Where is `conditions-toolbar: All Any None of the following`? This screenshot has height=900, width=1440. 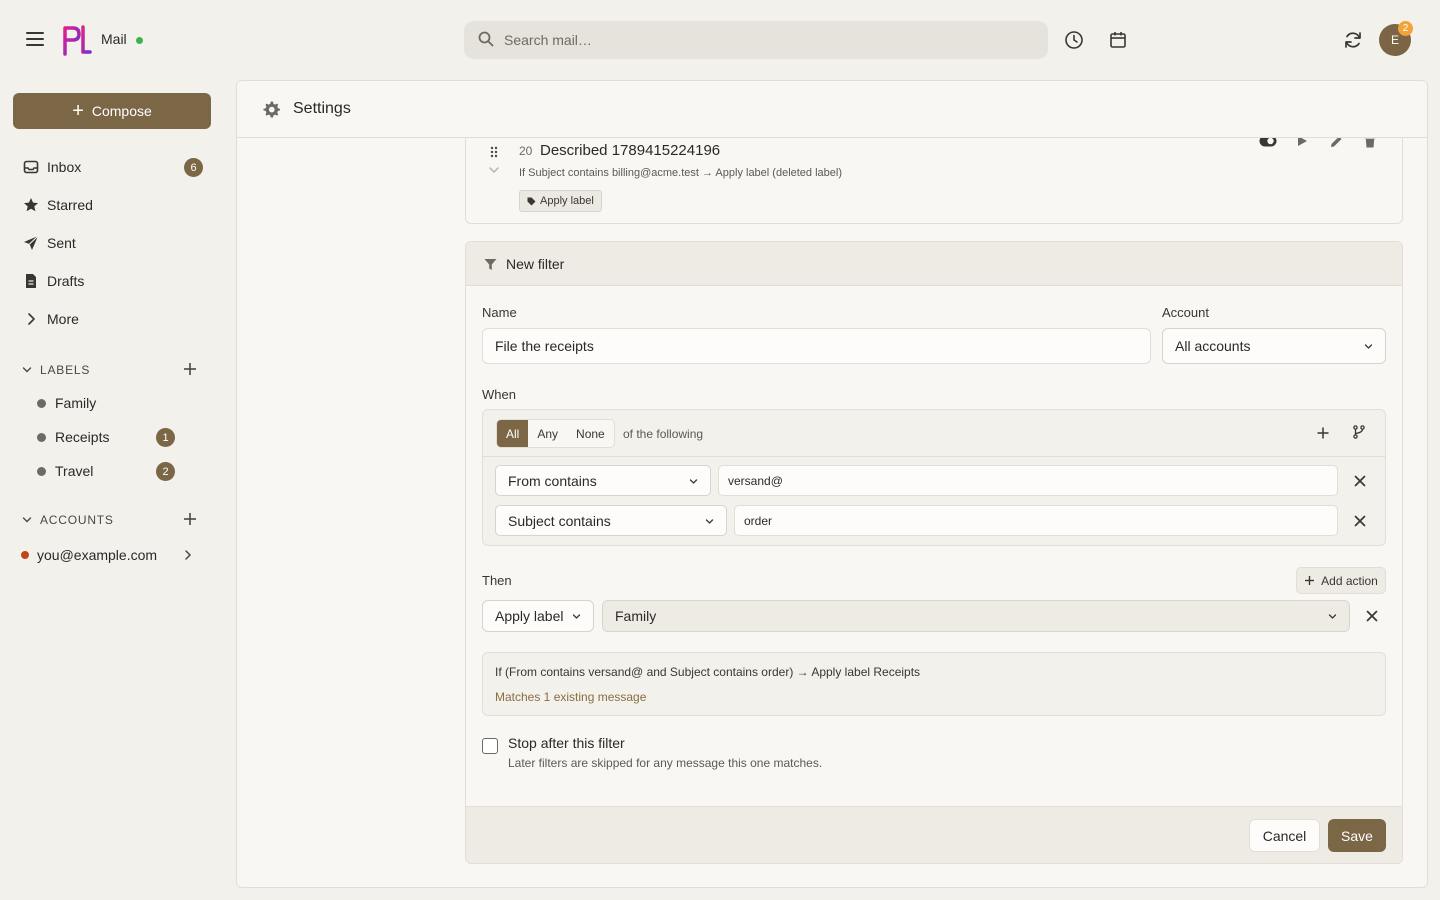
conditions-toolbar: All Any None of the following is located at coordinates (934, 433).